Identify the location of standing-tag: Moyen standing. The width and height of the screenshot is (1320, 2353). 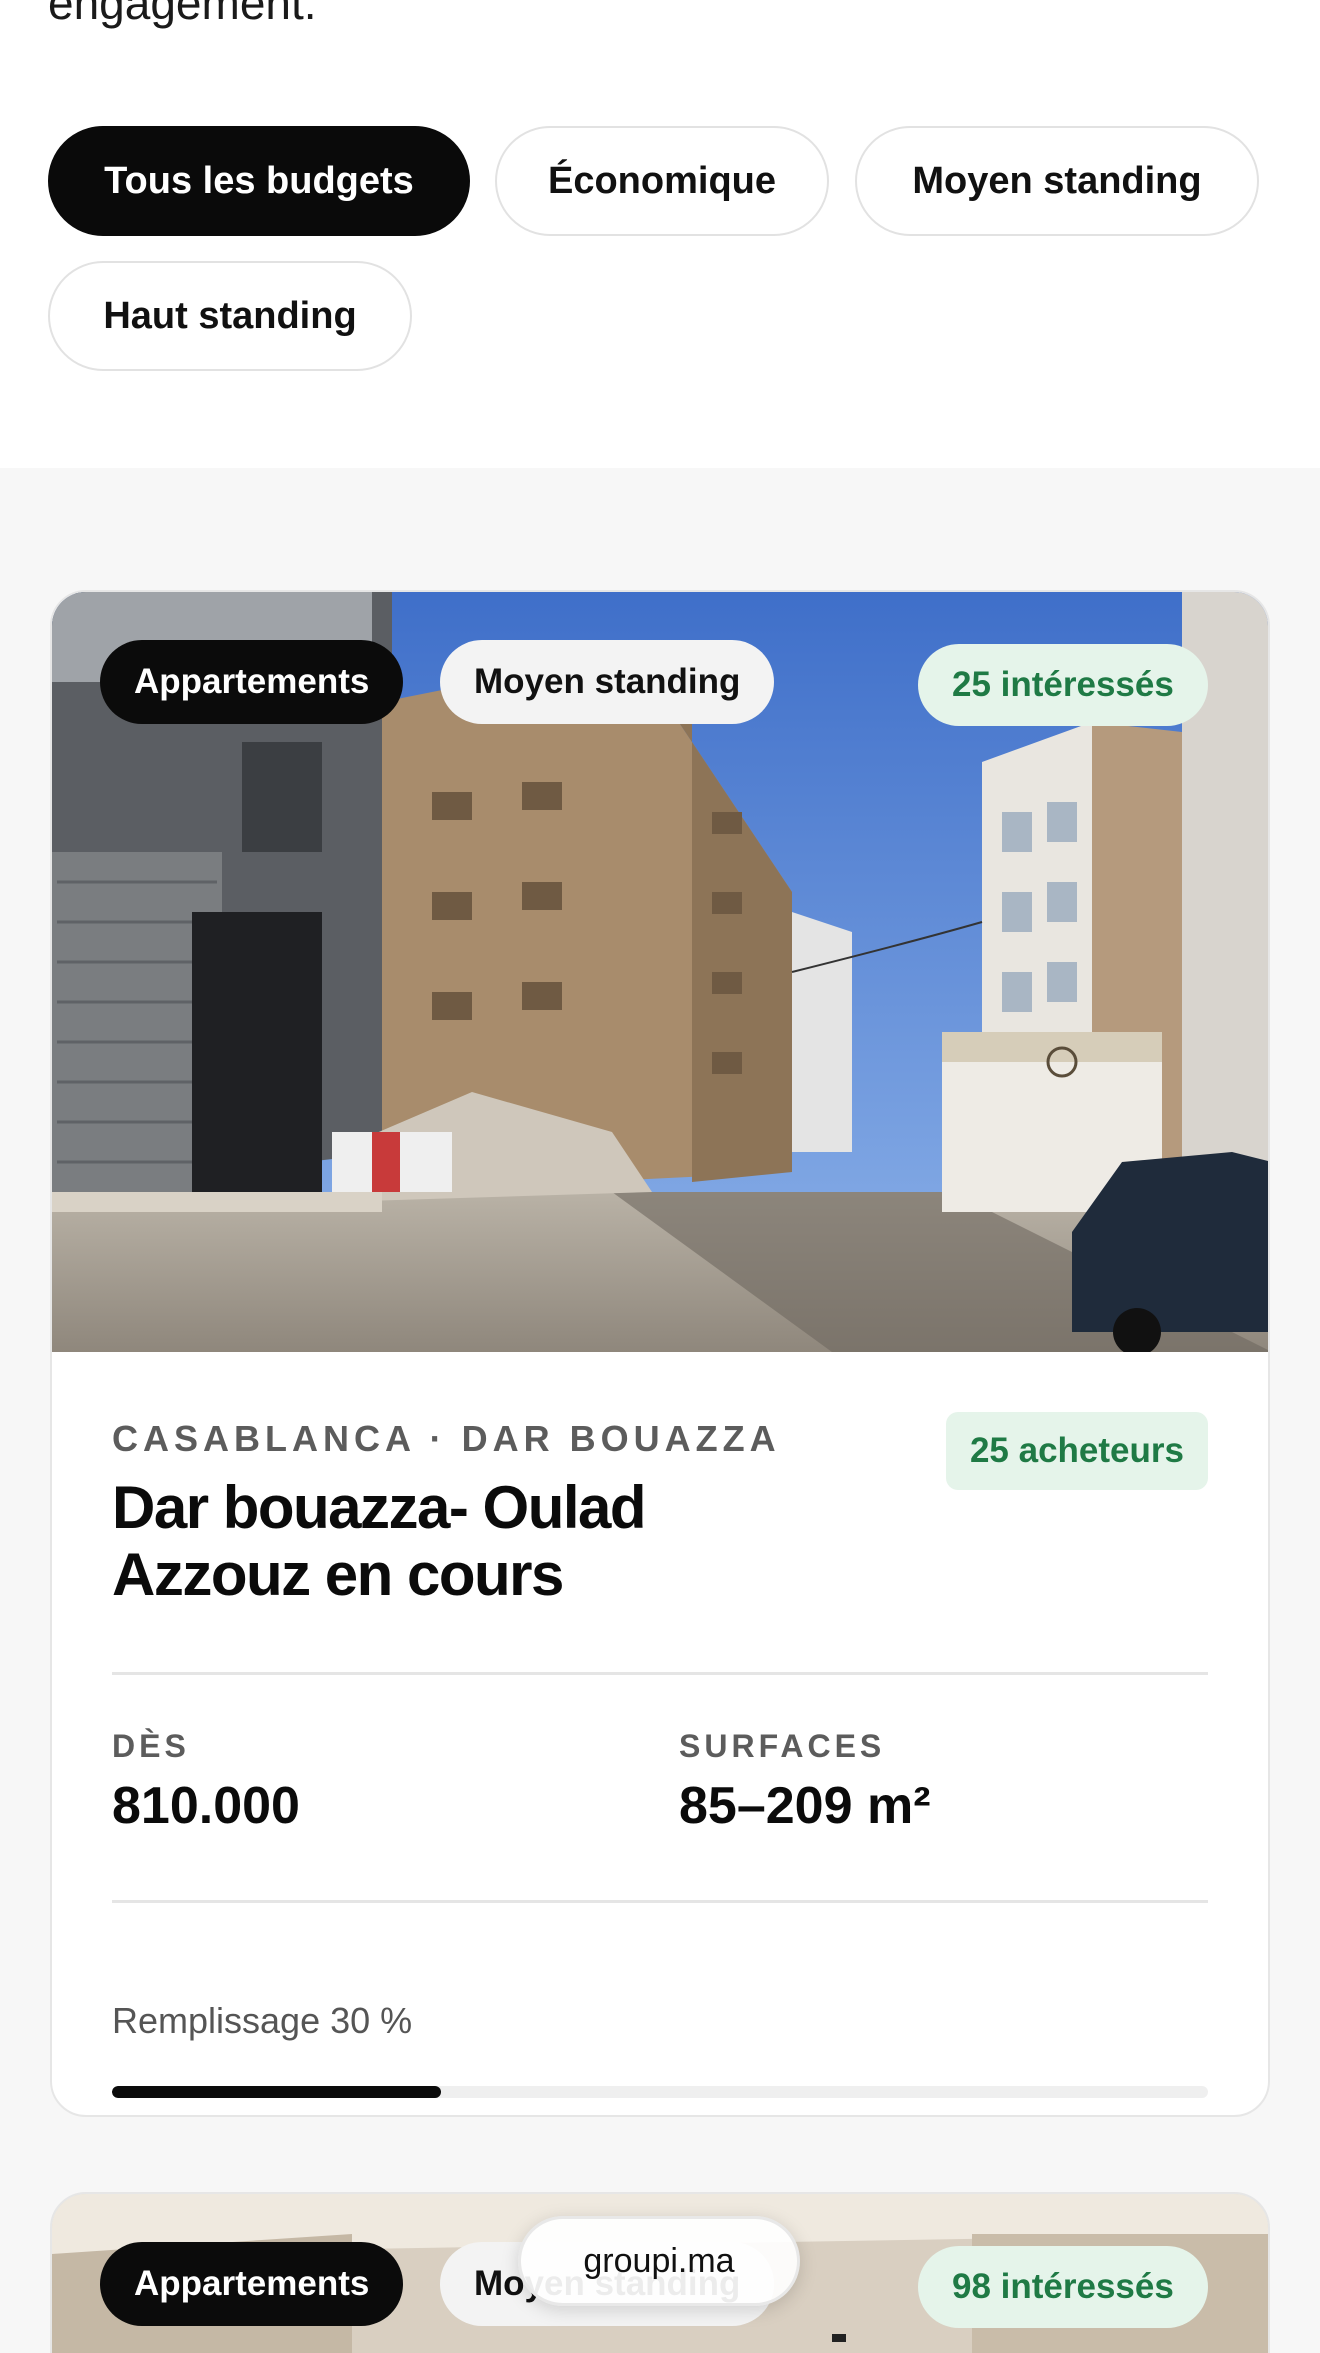
(607, 682).